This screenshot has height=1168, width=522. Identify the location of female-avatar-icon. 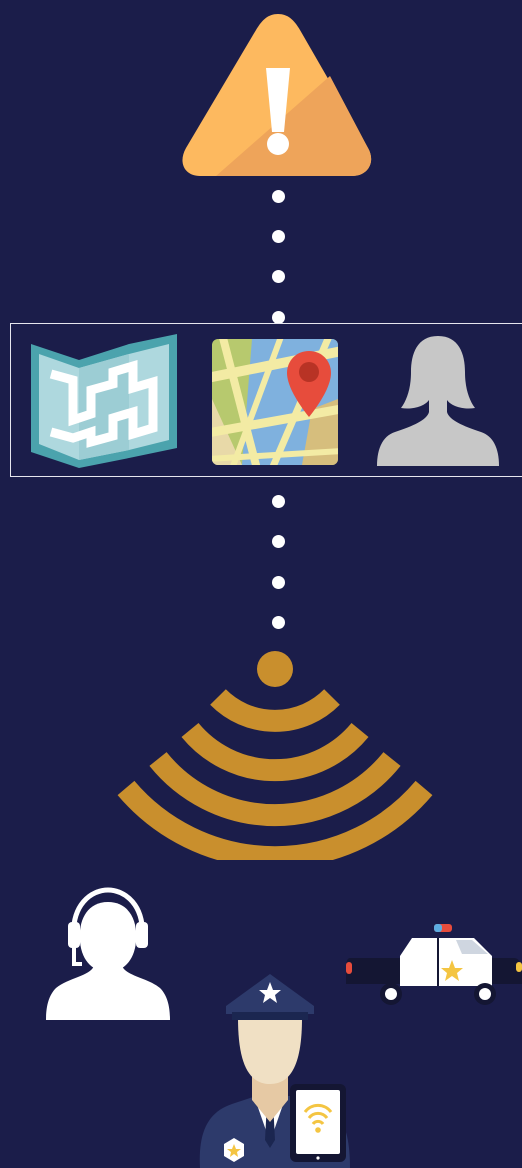
(438, 400).